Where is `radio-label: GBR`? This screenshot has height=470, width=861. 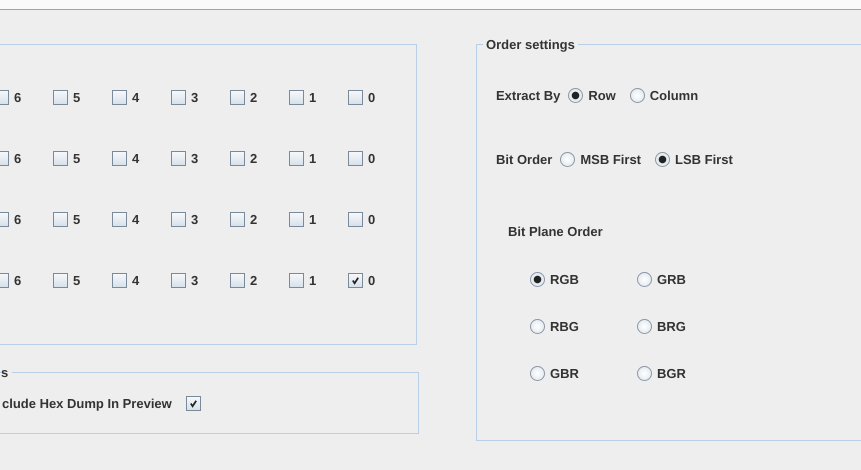 radio-label: GBR is located at coordinates (564, 373).